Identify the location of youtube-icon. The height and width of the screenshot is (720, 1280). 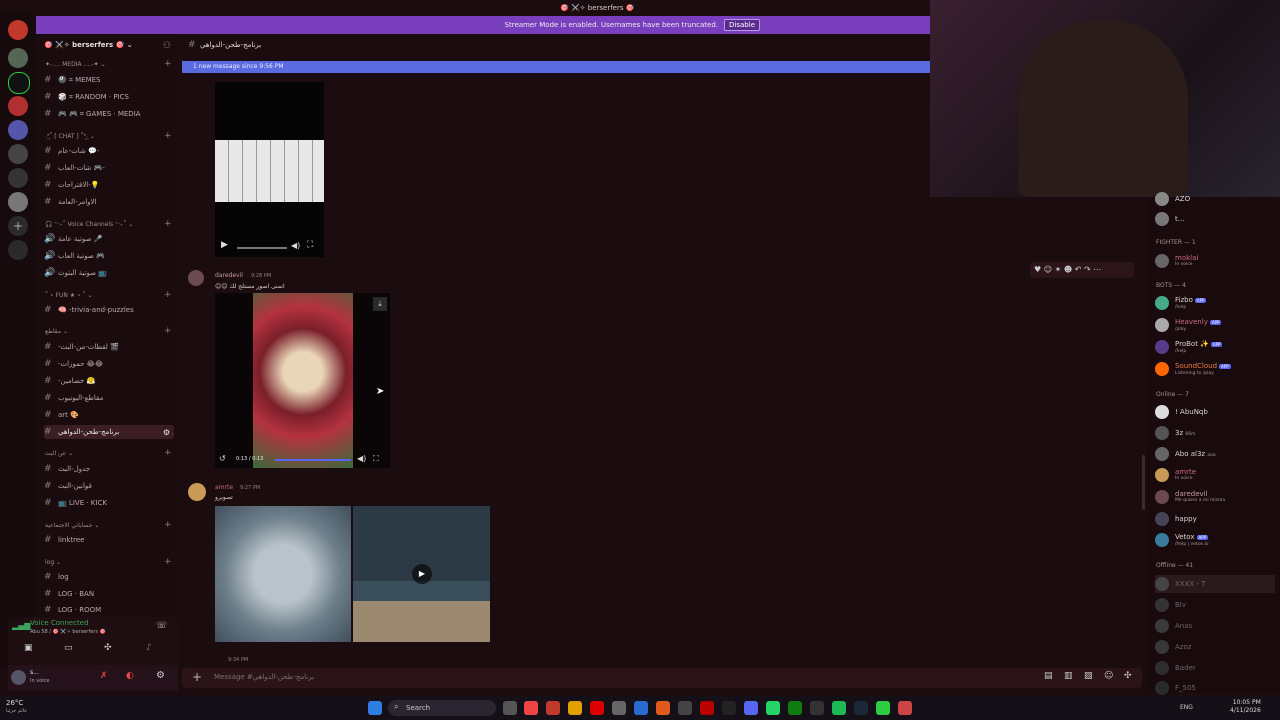
(597, 708).